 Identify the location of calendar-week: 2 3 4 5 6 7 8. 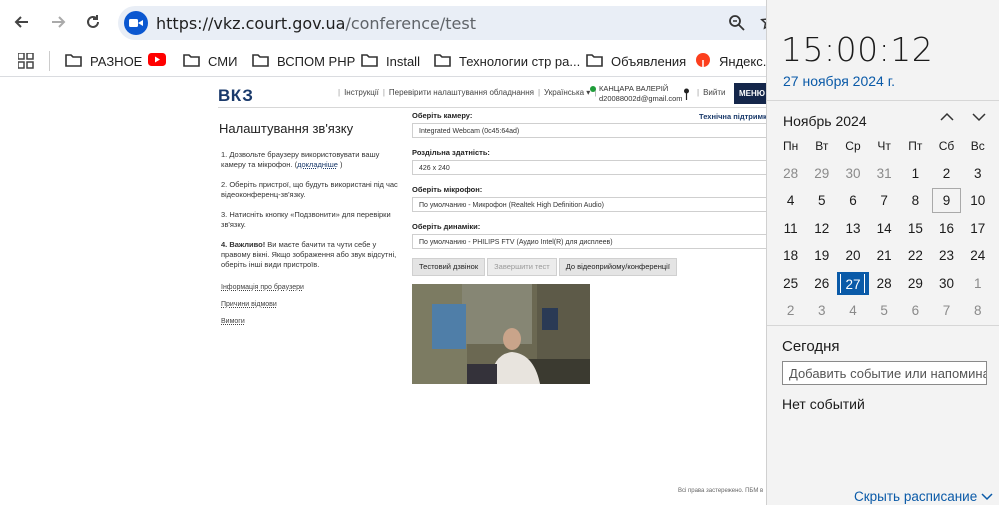
(887, 311).